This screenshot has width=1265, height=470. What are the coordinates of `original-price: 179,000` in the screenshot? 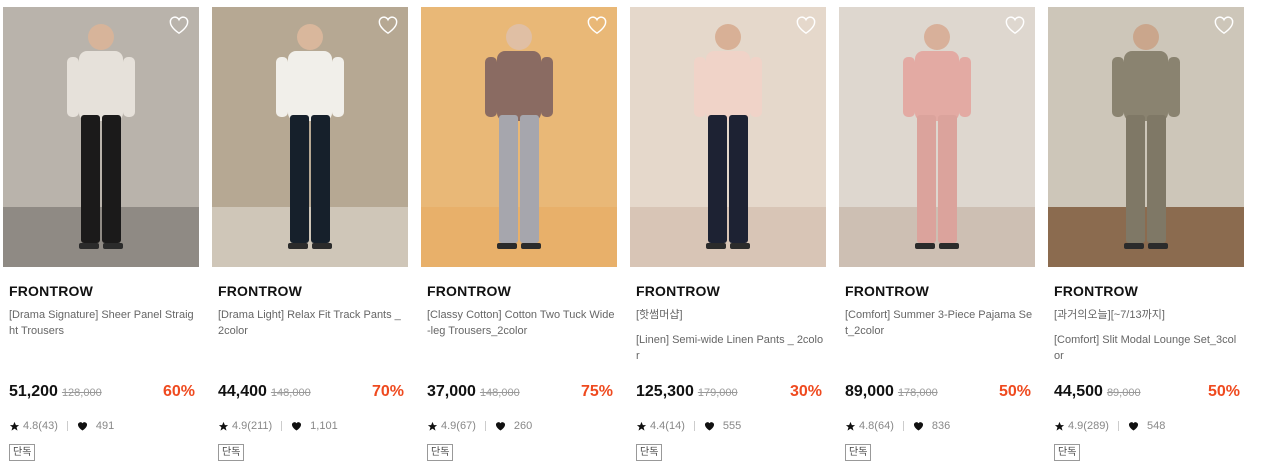 It's located at (717, 393).